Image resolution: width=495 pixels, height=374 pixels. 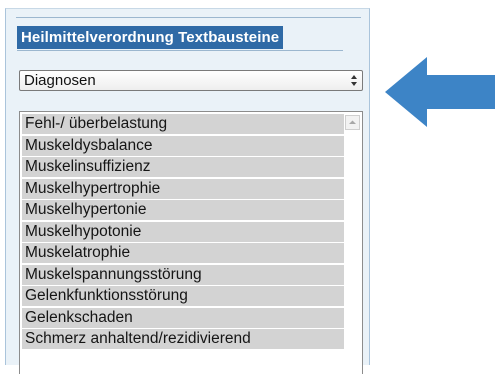 I want to click on scroll-up-icon, so click(x=352, y=122).